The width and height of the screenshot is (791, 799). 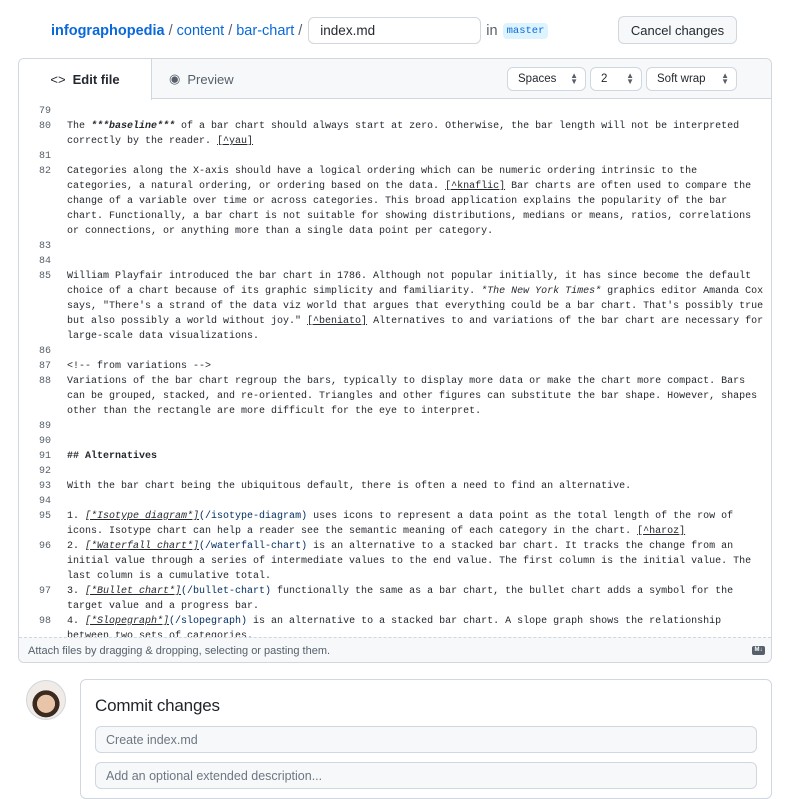 I want to click on line-number: 95, so click(x=45, y=516).